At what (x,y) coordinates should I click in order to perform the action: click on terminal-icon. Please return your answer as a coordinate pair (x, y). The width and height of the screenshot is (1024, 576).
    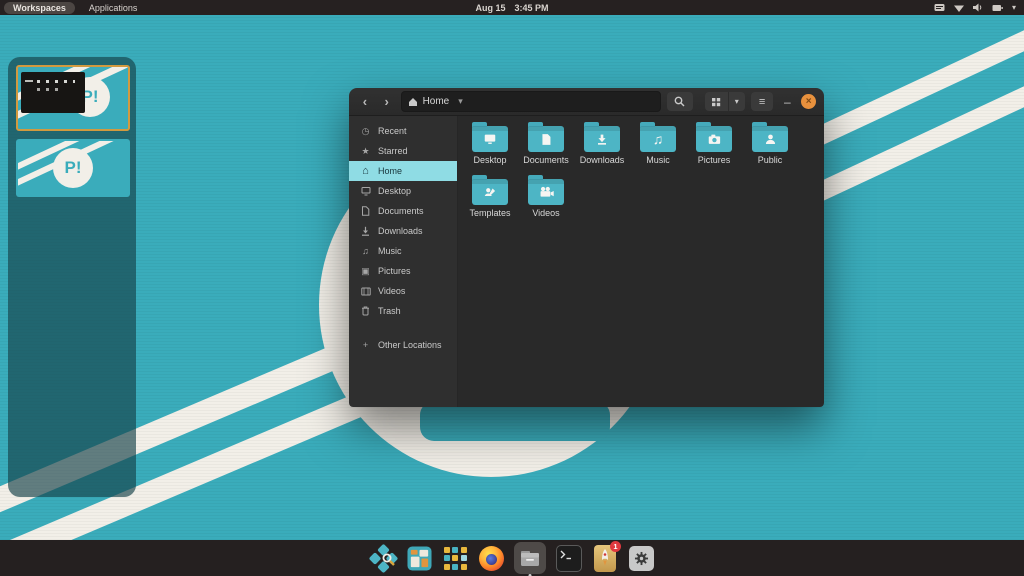
    Looking at the image, I should click on (569, 558).